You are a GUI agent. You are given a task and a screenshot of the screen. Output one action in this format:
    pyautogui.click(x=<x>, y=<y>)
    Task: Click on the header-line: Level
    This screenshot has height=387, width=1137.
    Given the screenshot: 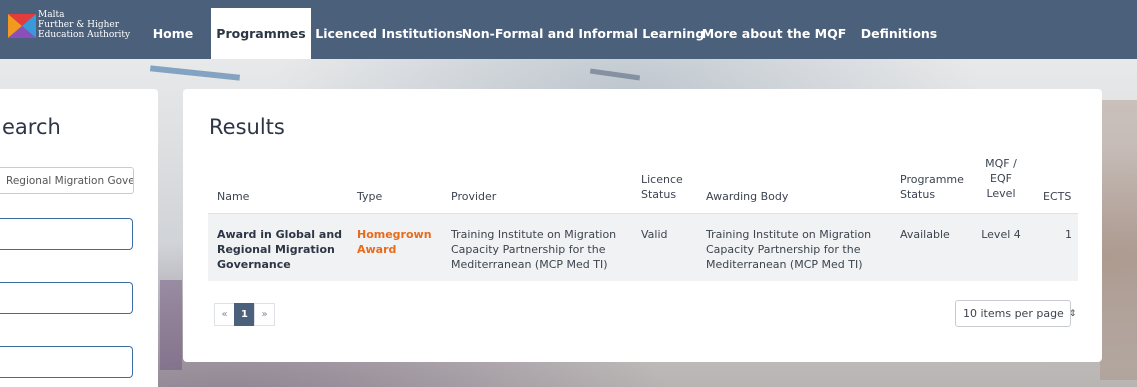 What is the action you would take?
    pyautogui.click(x=1001, y=193)
    